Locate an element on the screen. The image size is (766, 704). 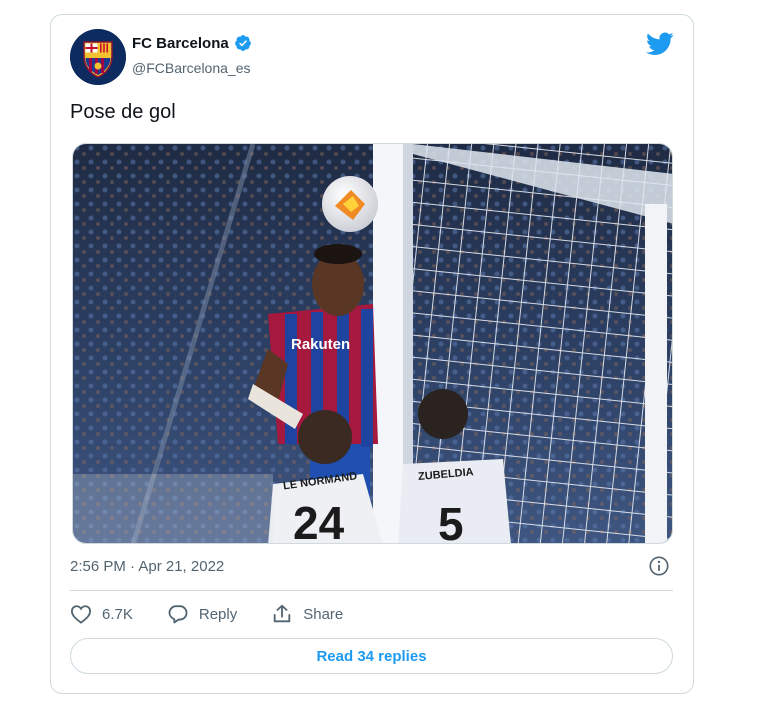
fc-barcelona-crest-icon is located at coordinates (98, 57).